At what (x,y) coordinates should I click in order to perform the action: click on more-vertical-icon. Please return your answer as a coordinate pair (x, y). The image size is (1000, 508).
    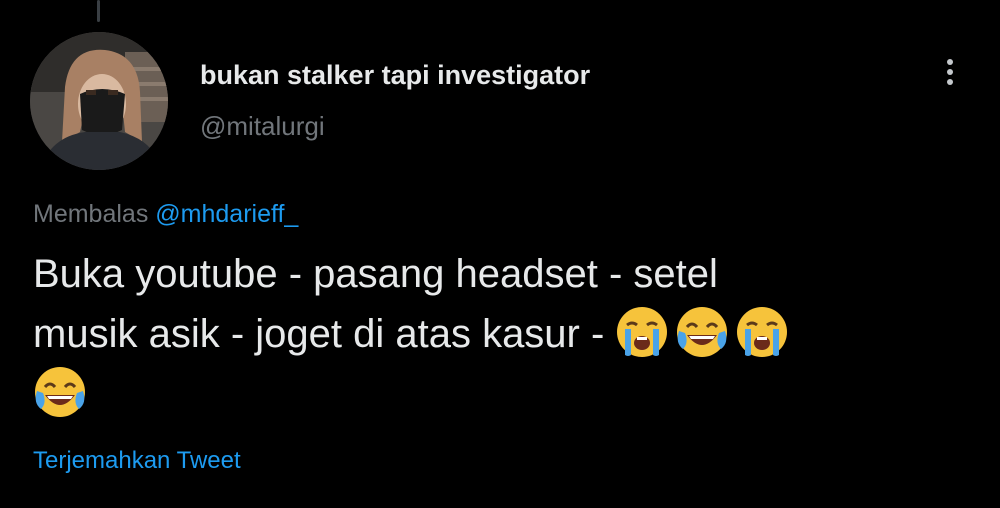
    Looking at the image, I should click on (950, 62).